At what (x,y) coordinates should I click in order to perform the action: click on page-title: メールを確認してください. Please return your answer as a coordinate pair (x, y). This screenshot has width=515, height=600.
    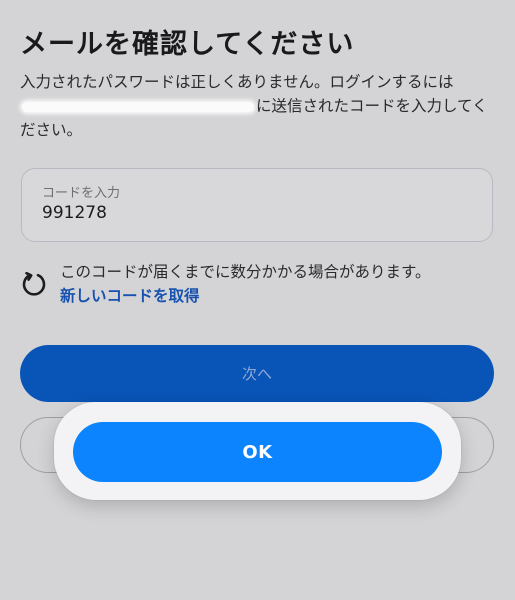
    Looking at the image, I should click on (187, 44).